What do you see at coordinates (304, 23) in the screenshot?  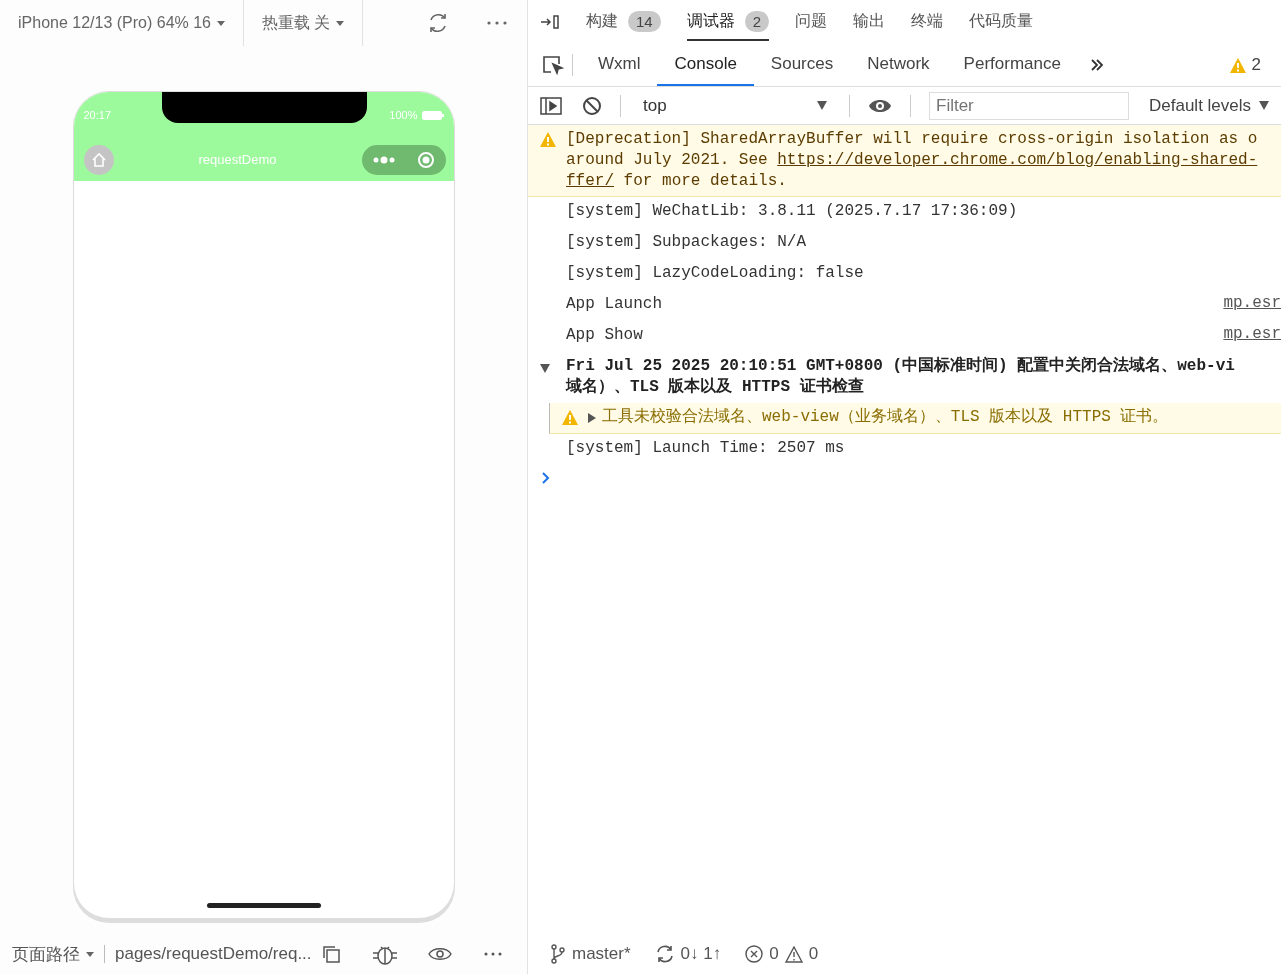 I see `hot-reload-toggle: 热重载 关` at bounding box center [304, 23].